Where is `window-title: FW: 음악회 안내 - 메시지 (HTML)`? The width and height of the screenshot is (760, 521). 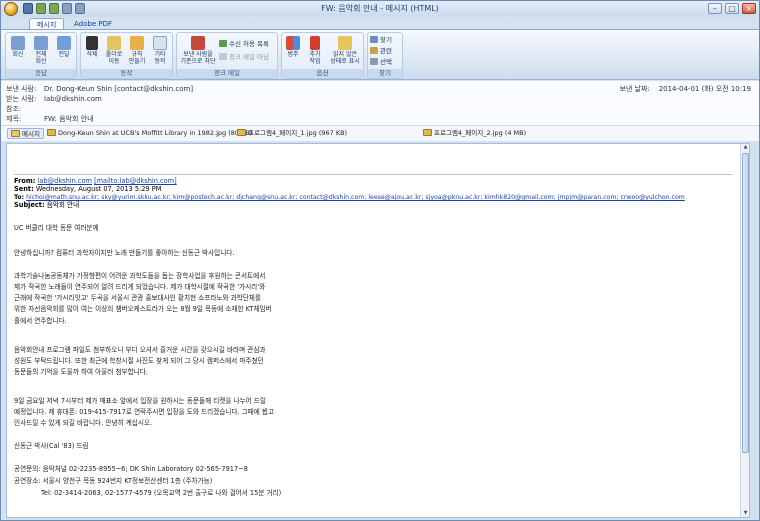
window-title: FW: 음악회 안내 - 메시지 (HTML) is located at coordinates (380, 8).